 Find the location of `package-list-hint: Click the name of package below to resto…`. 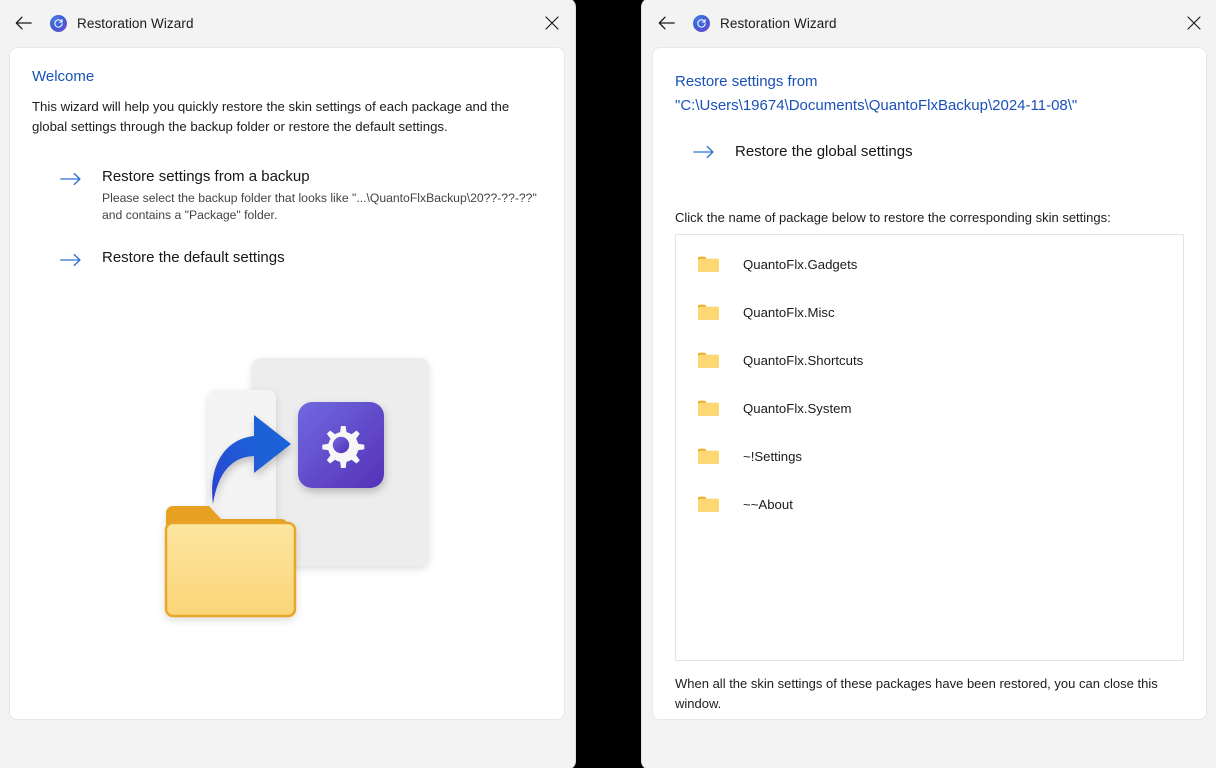

package-list-hint: Click the name of package below to resto… is located at coordinates (893, 217).